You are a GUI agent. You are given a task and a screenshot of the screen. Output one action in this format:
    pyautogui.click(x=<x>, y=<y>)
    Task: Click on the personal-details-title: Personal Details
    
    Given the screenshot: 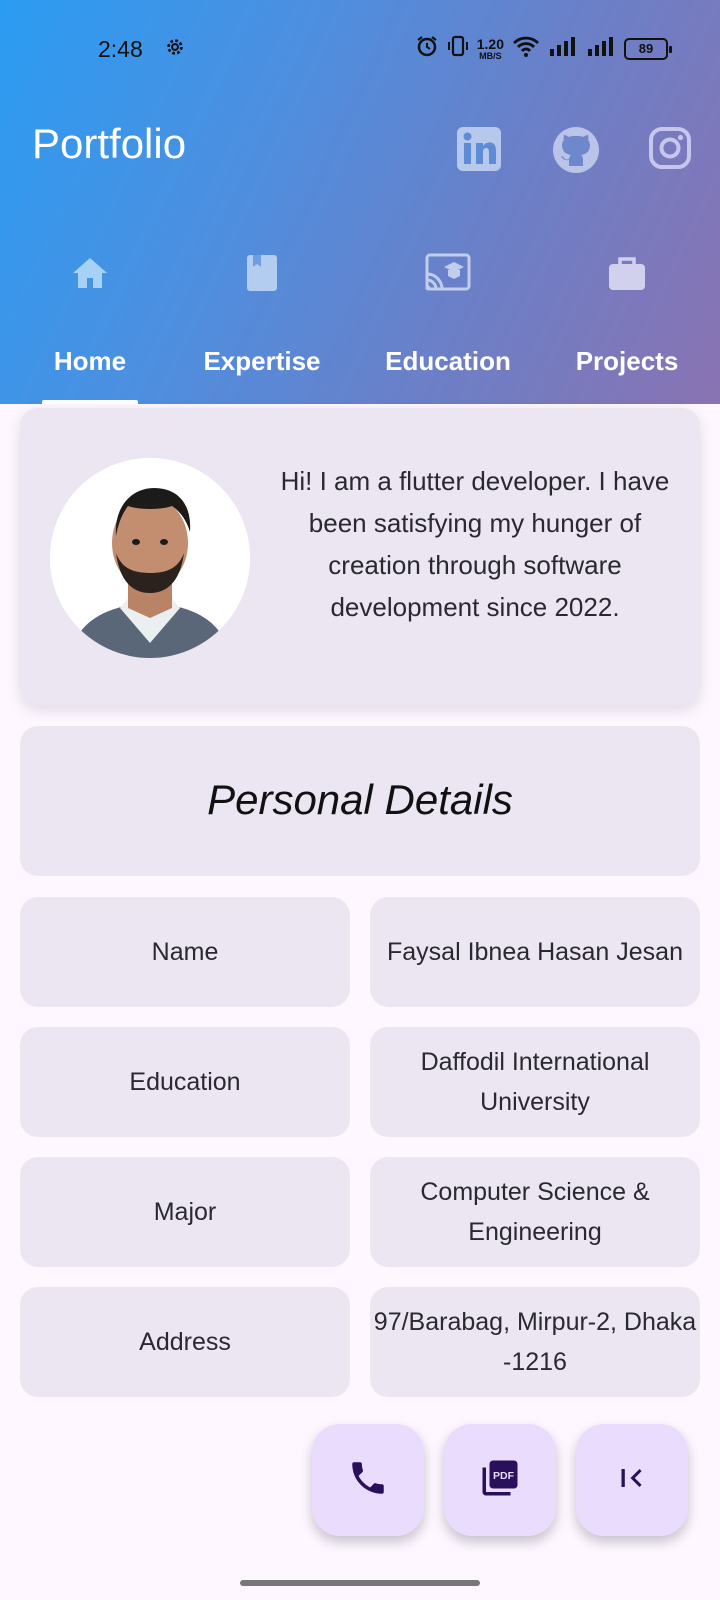 What is the action you would take?
    pyautogui.click(x=360, y=799)
    